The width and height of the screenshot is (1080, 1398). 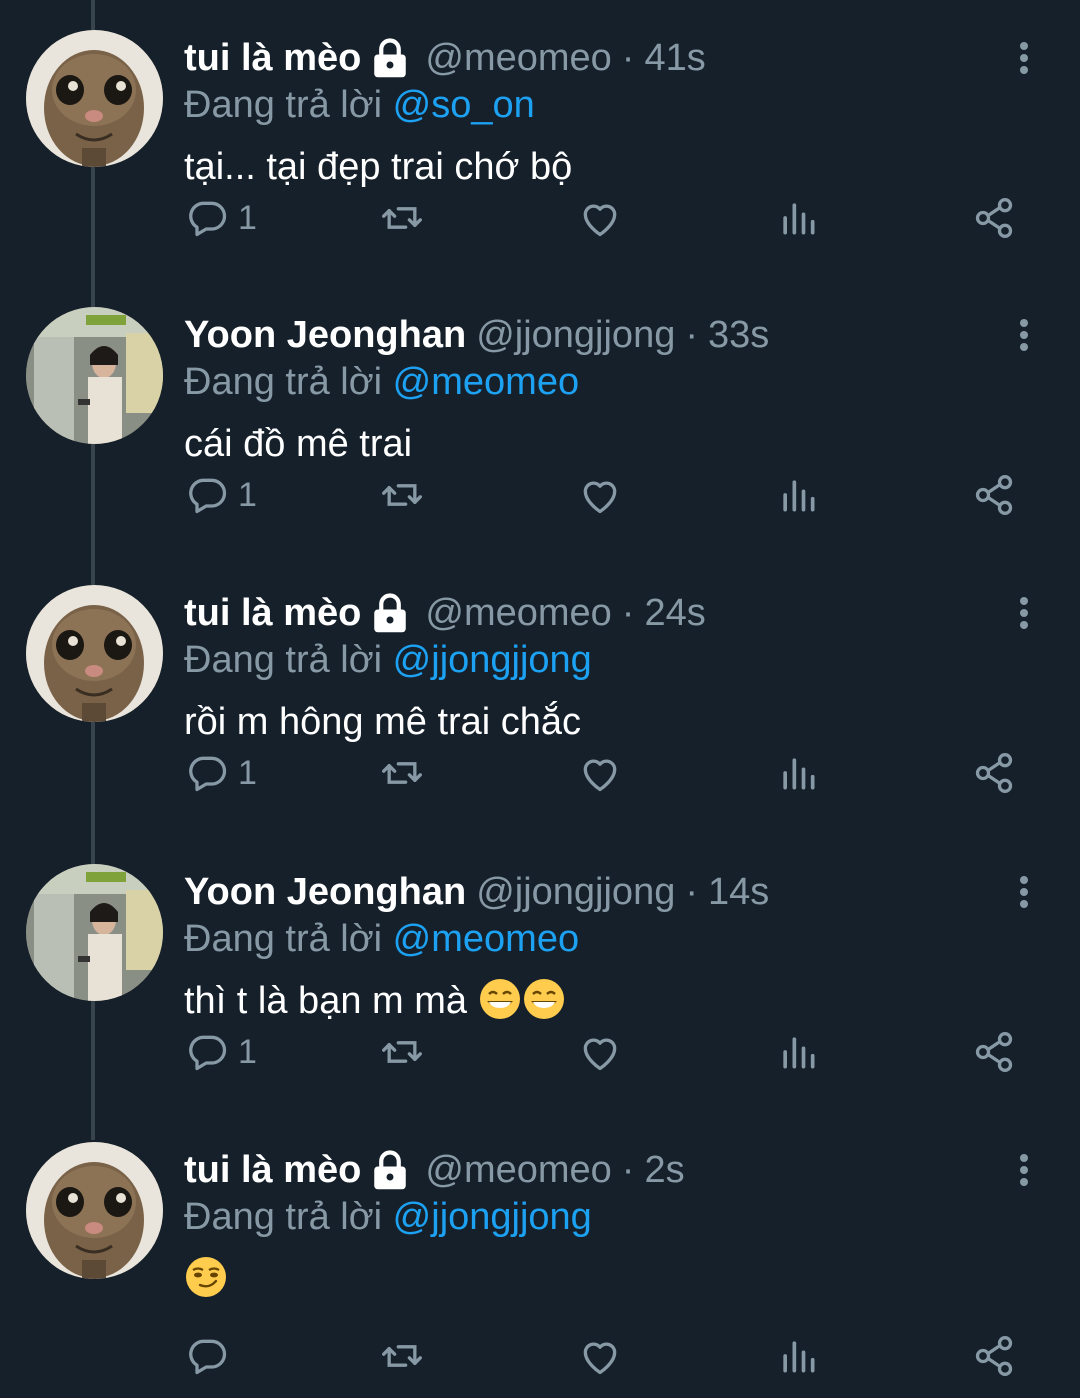 I want to click on timestamp: 41s, so click(x=674, y=58).